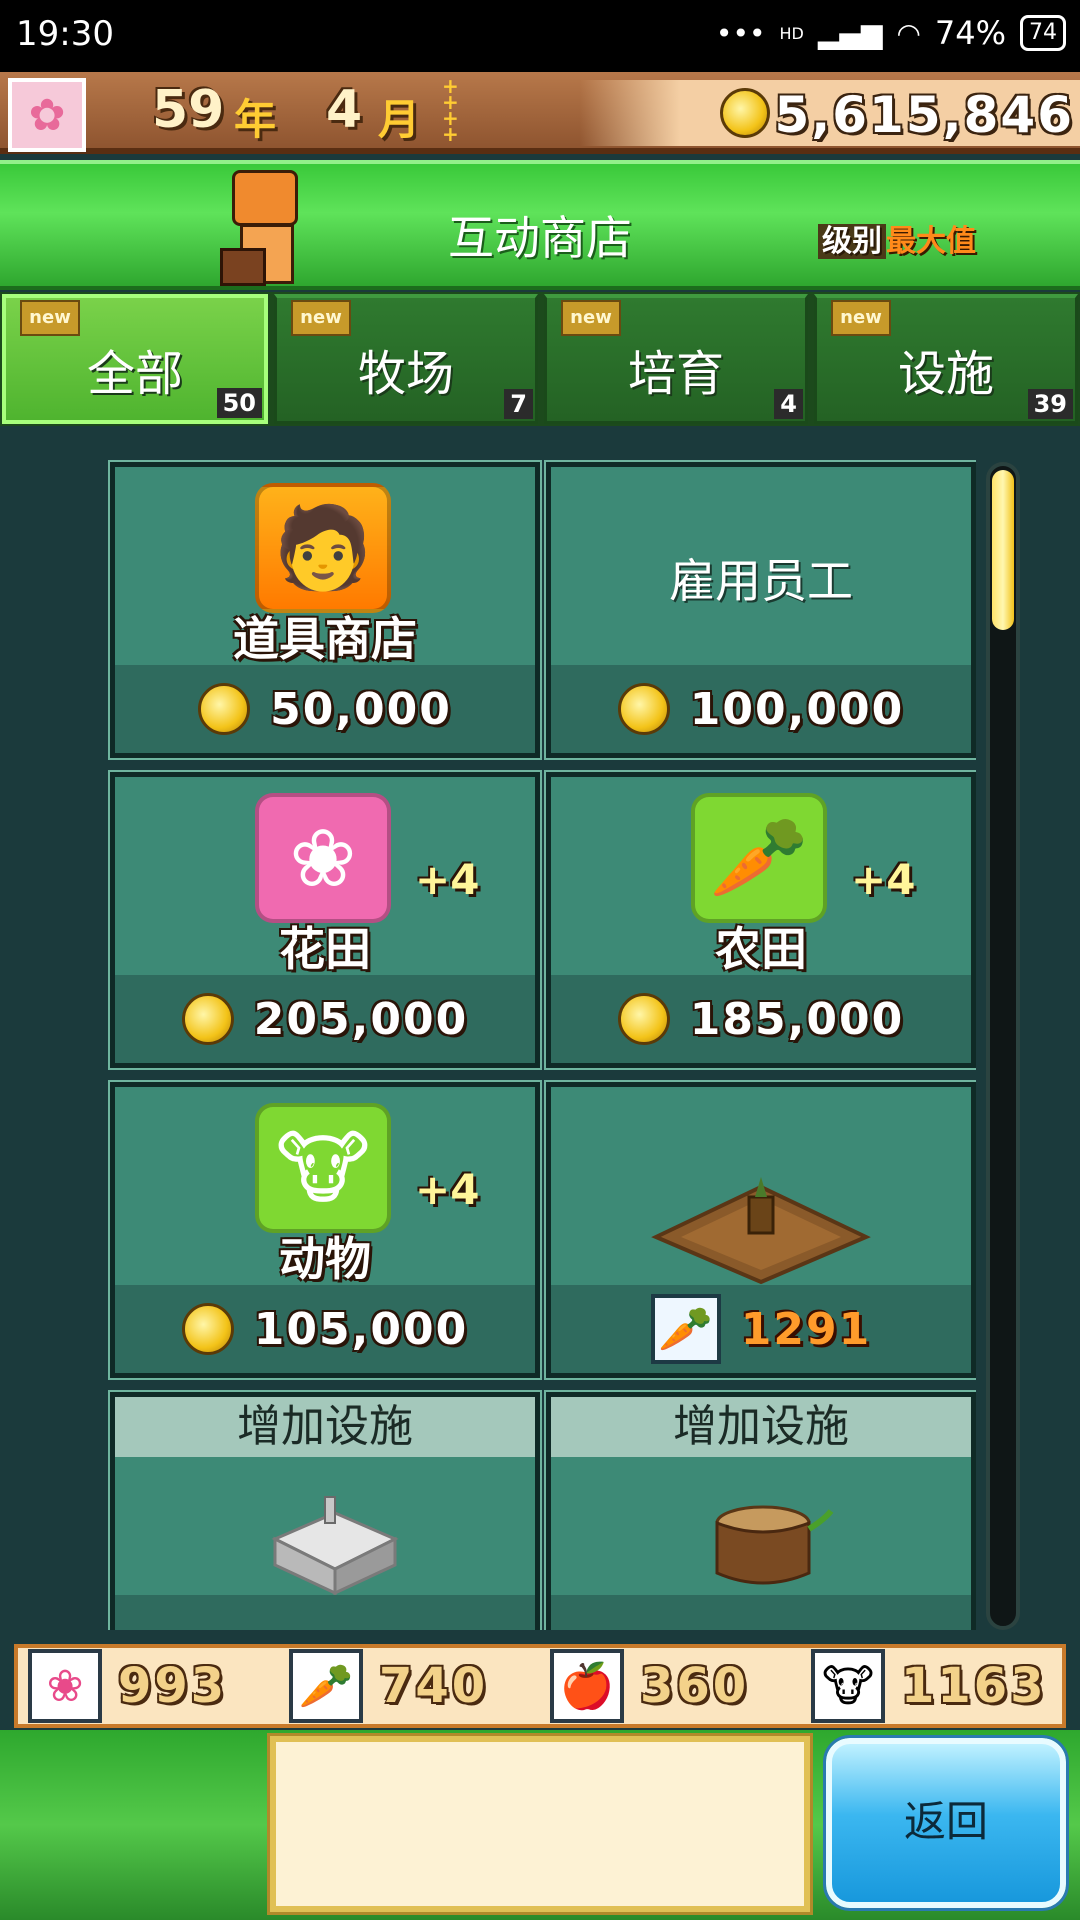  What do you see at coordinates (761, 581) in the screenshot?
I see `card-name: 雇用员工` at bounding box center [761, 581].